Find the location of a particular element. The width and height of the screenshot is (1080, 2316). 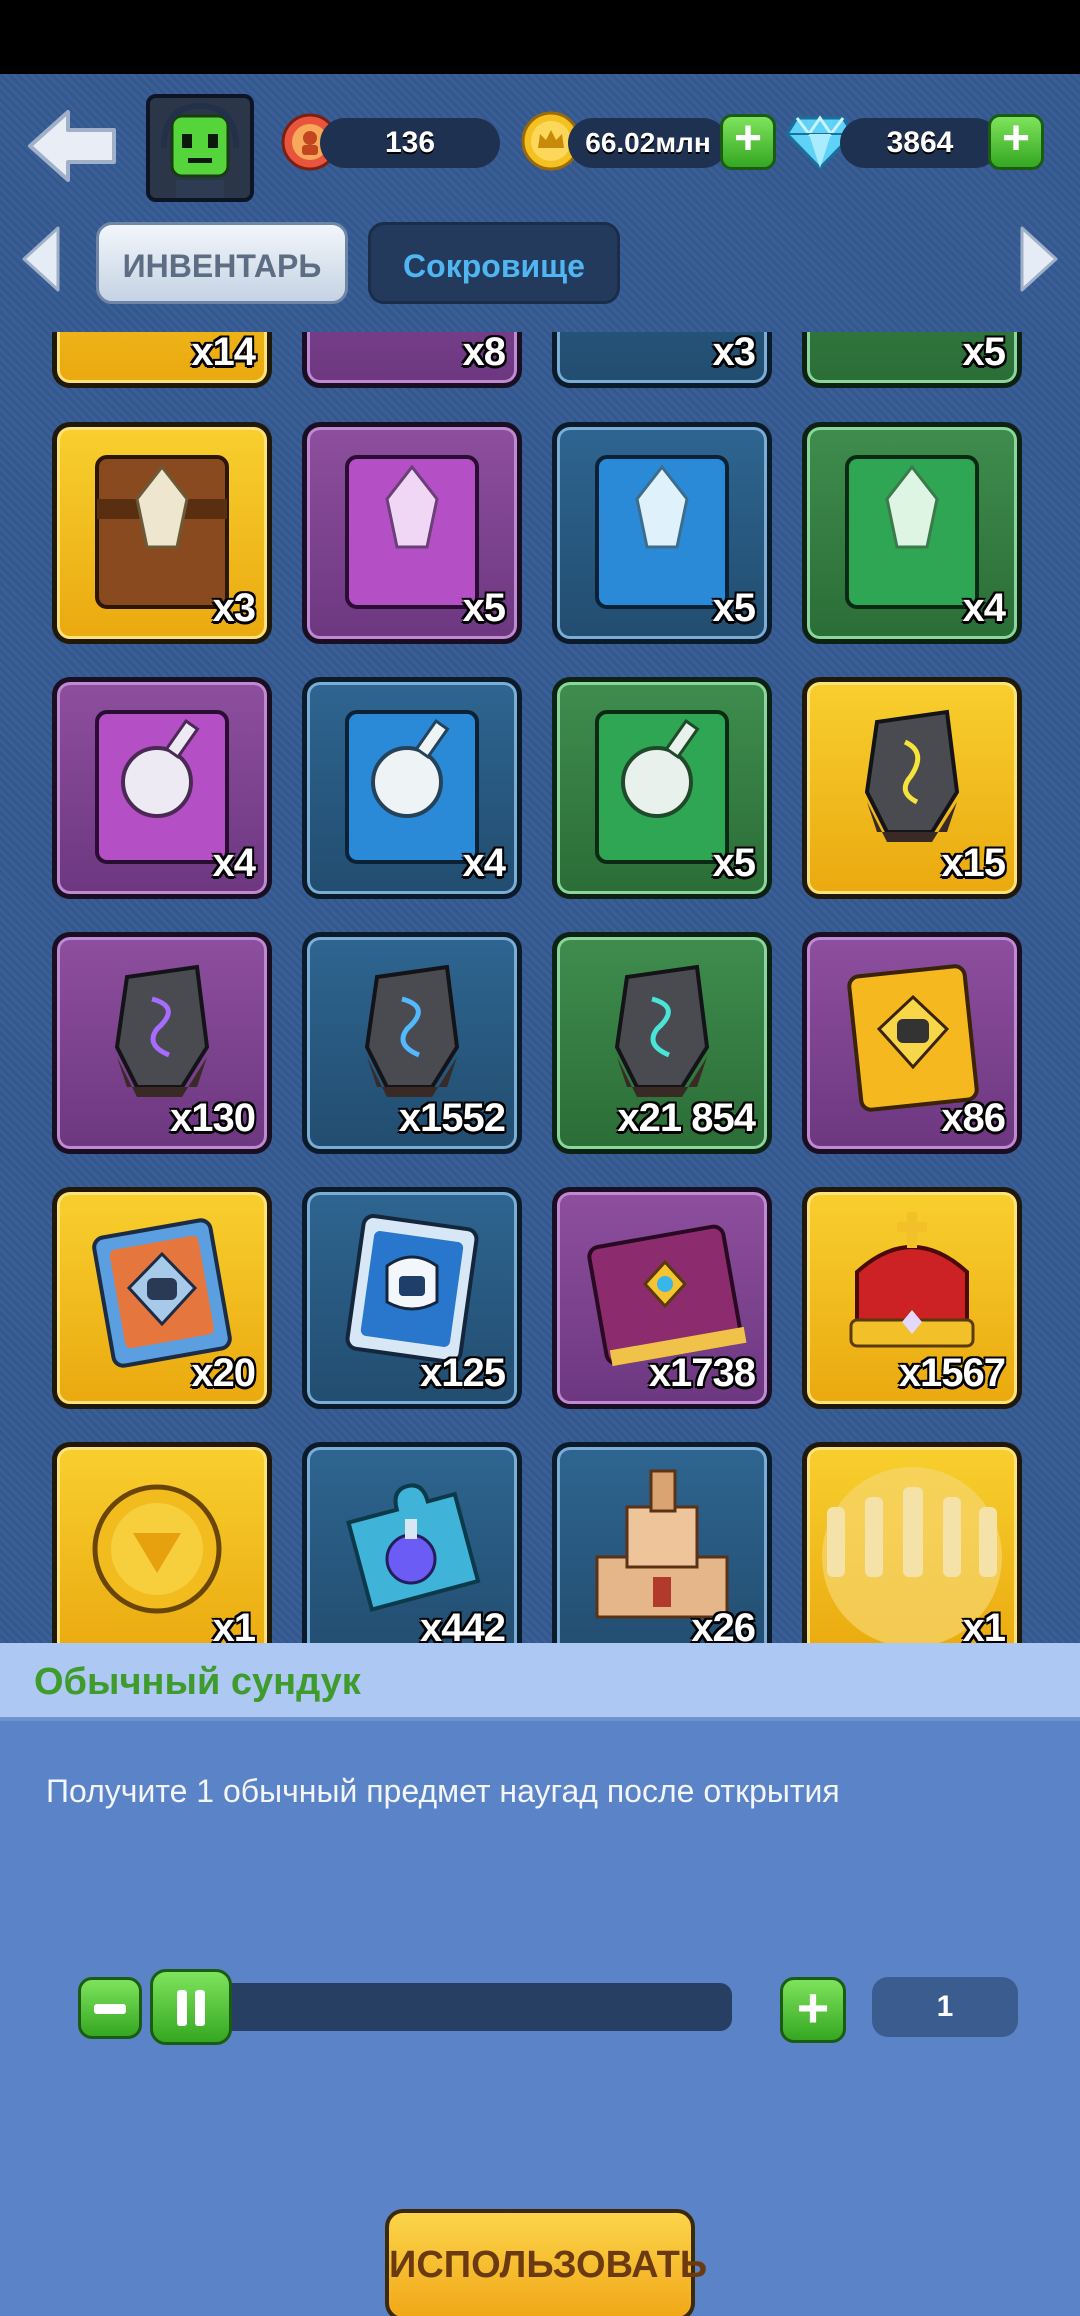

back-arrow-icon is located at coordinates (72, 146).